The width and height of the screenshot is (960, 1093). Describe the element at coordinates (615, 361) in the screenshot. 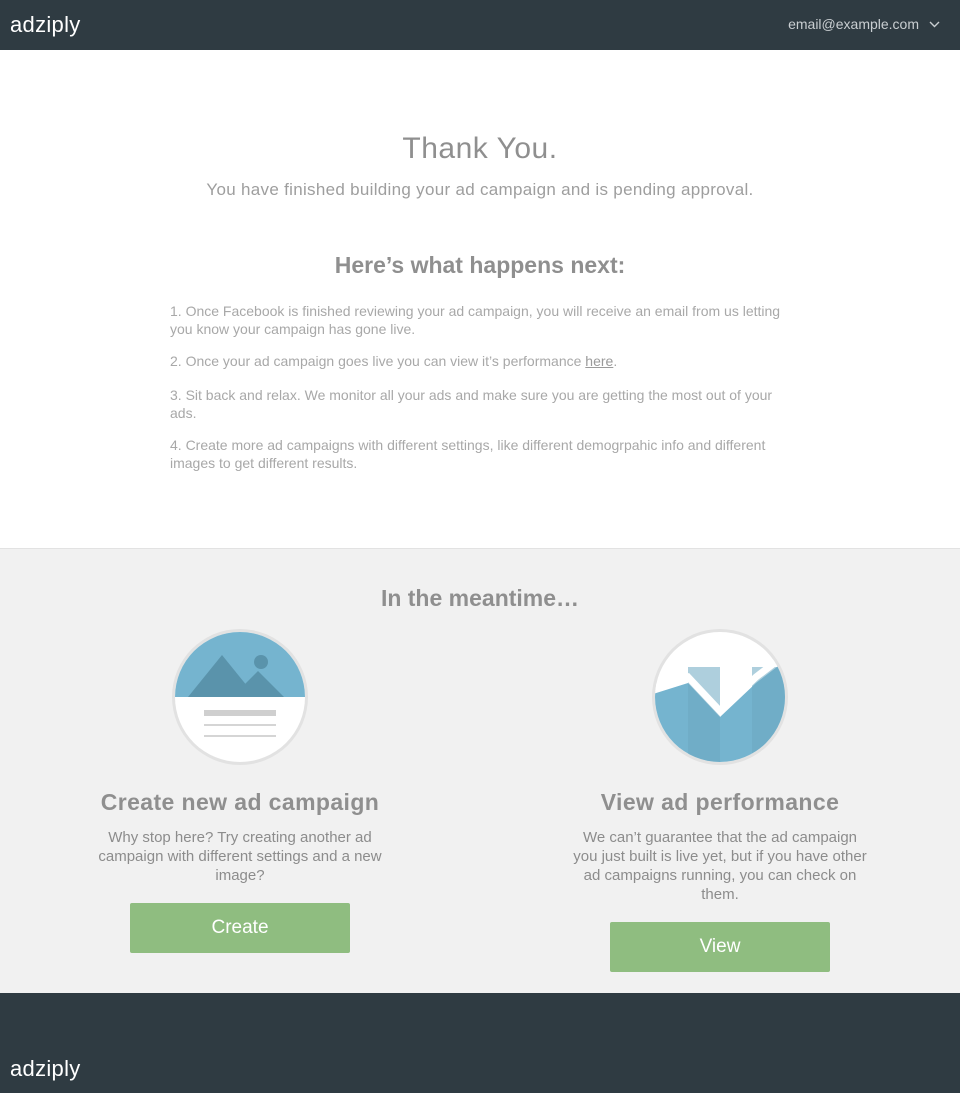

I see `step-suffix: .` at that location.